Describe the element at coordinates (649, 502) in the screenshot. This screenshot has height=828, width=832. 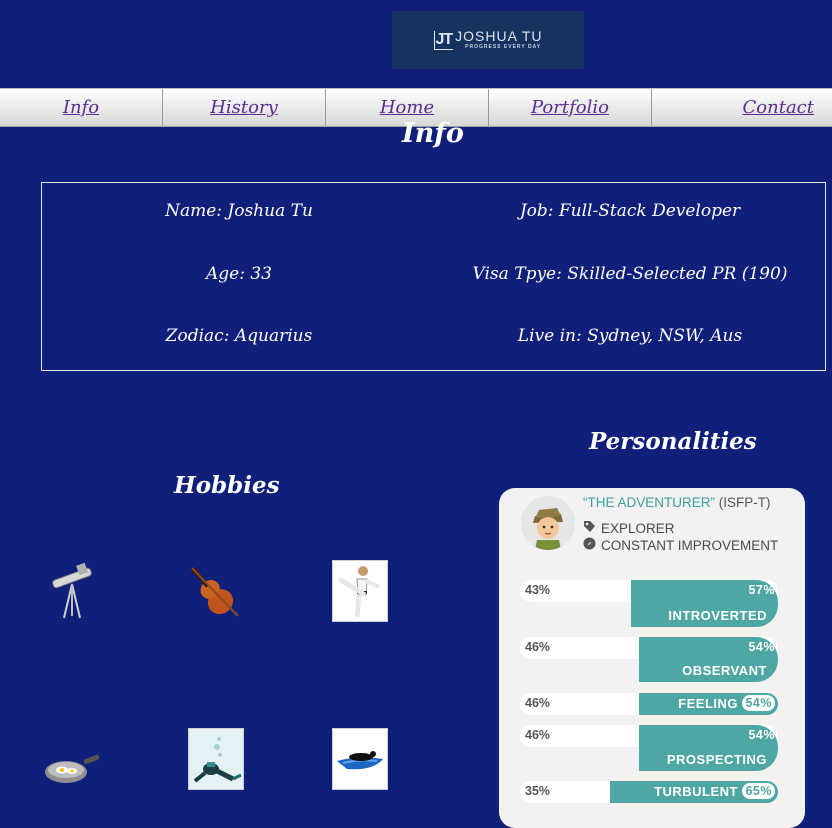
I see `personality-type-name: “THE ADVENTURER”` at that location.